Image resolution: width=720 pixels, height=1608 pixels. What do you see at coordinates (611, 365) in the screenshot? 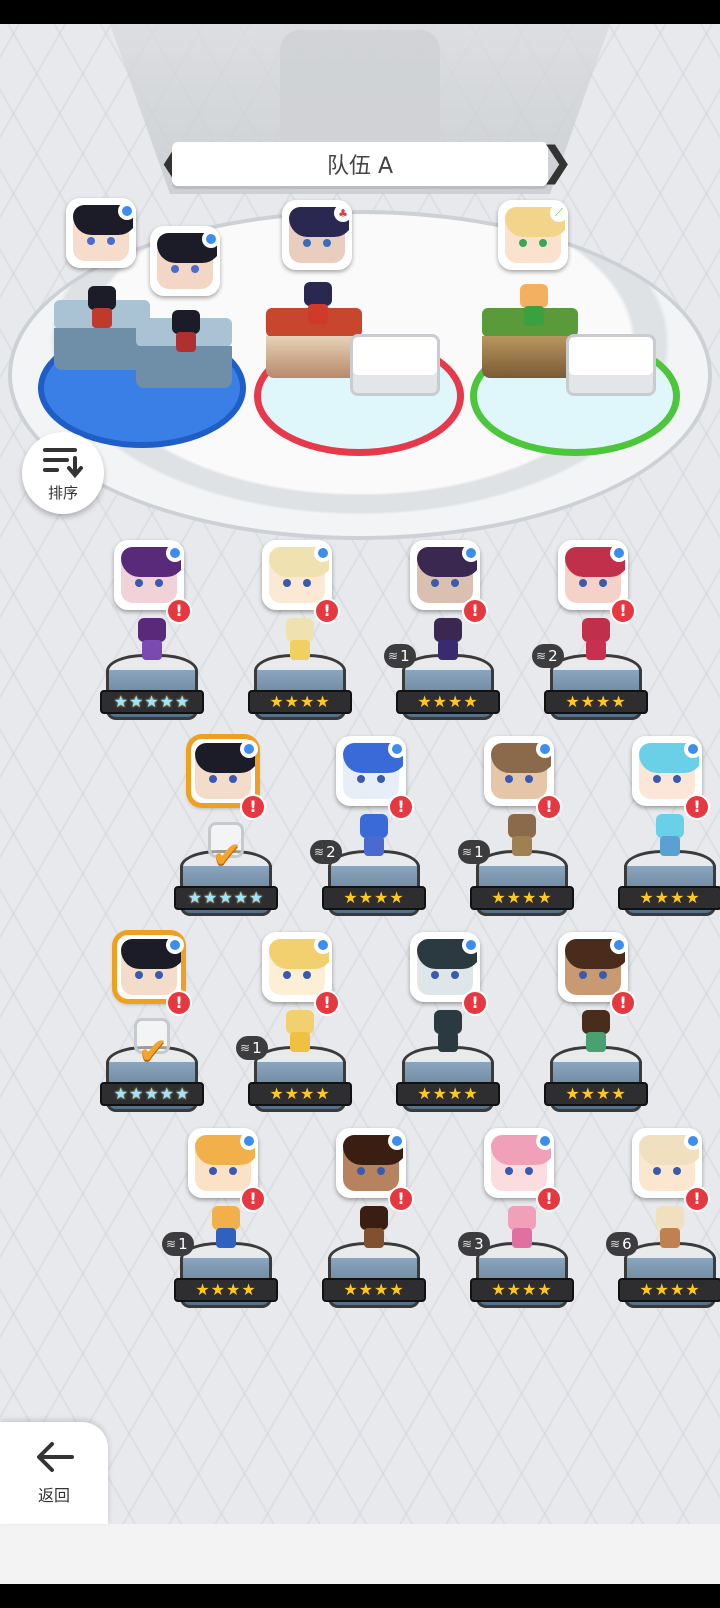
I see `slot-3-empty-cube` at bounding box center [611, 365].